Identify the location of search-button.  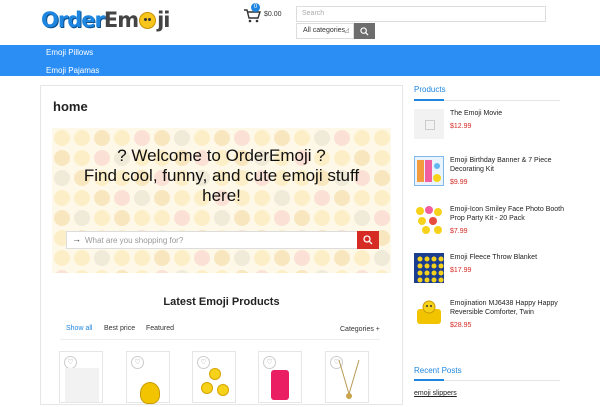
(364, 31).